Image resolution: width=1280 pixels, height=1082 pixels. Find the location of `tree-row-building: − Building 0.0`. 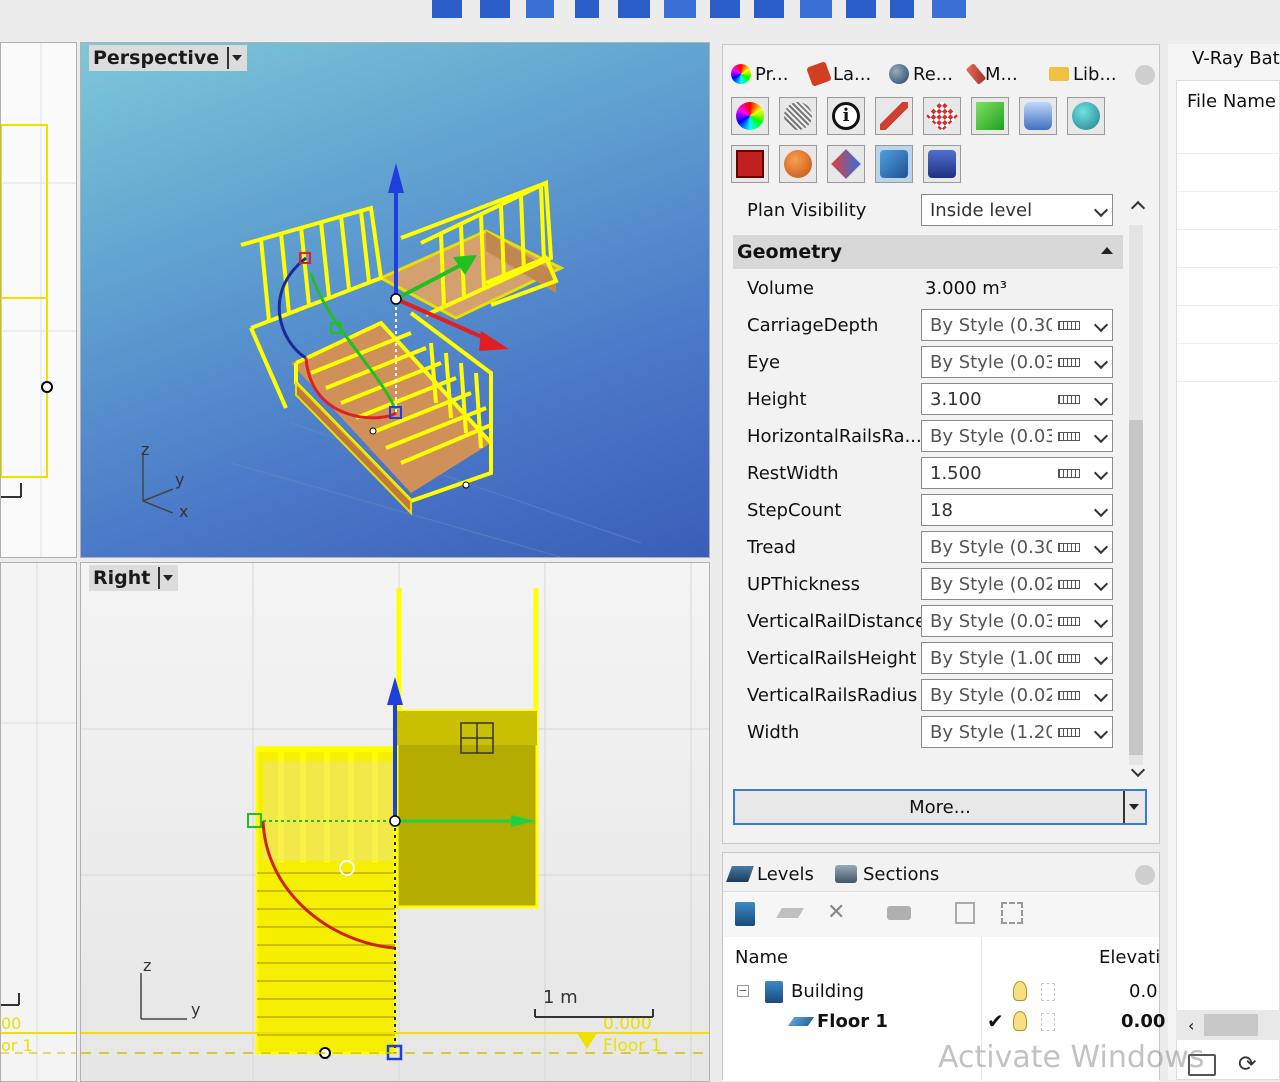

tree-row-building: − Building 0.0 is located at coordinates (941, 992).